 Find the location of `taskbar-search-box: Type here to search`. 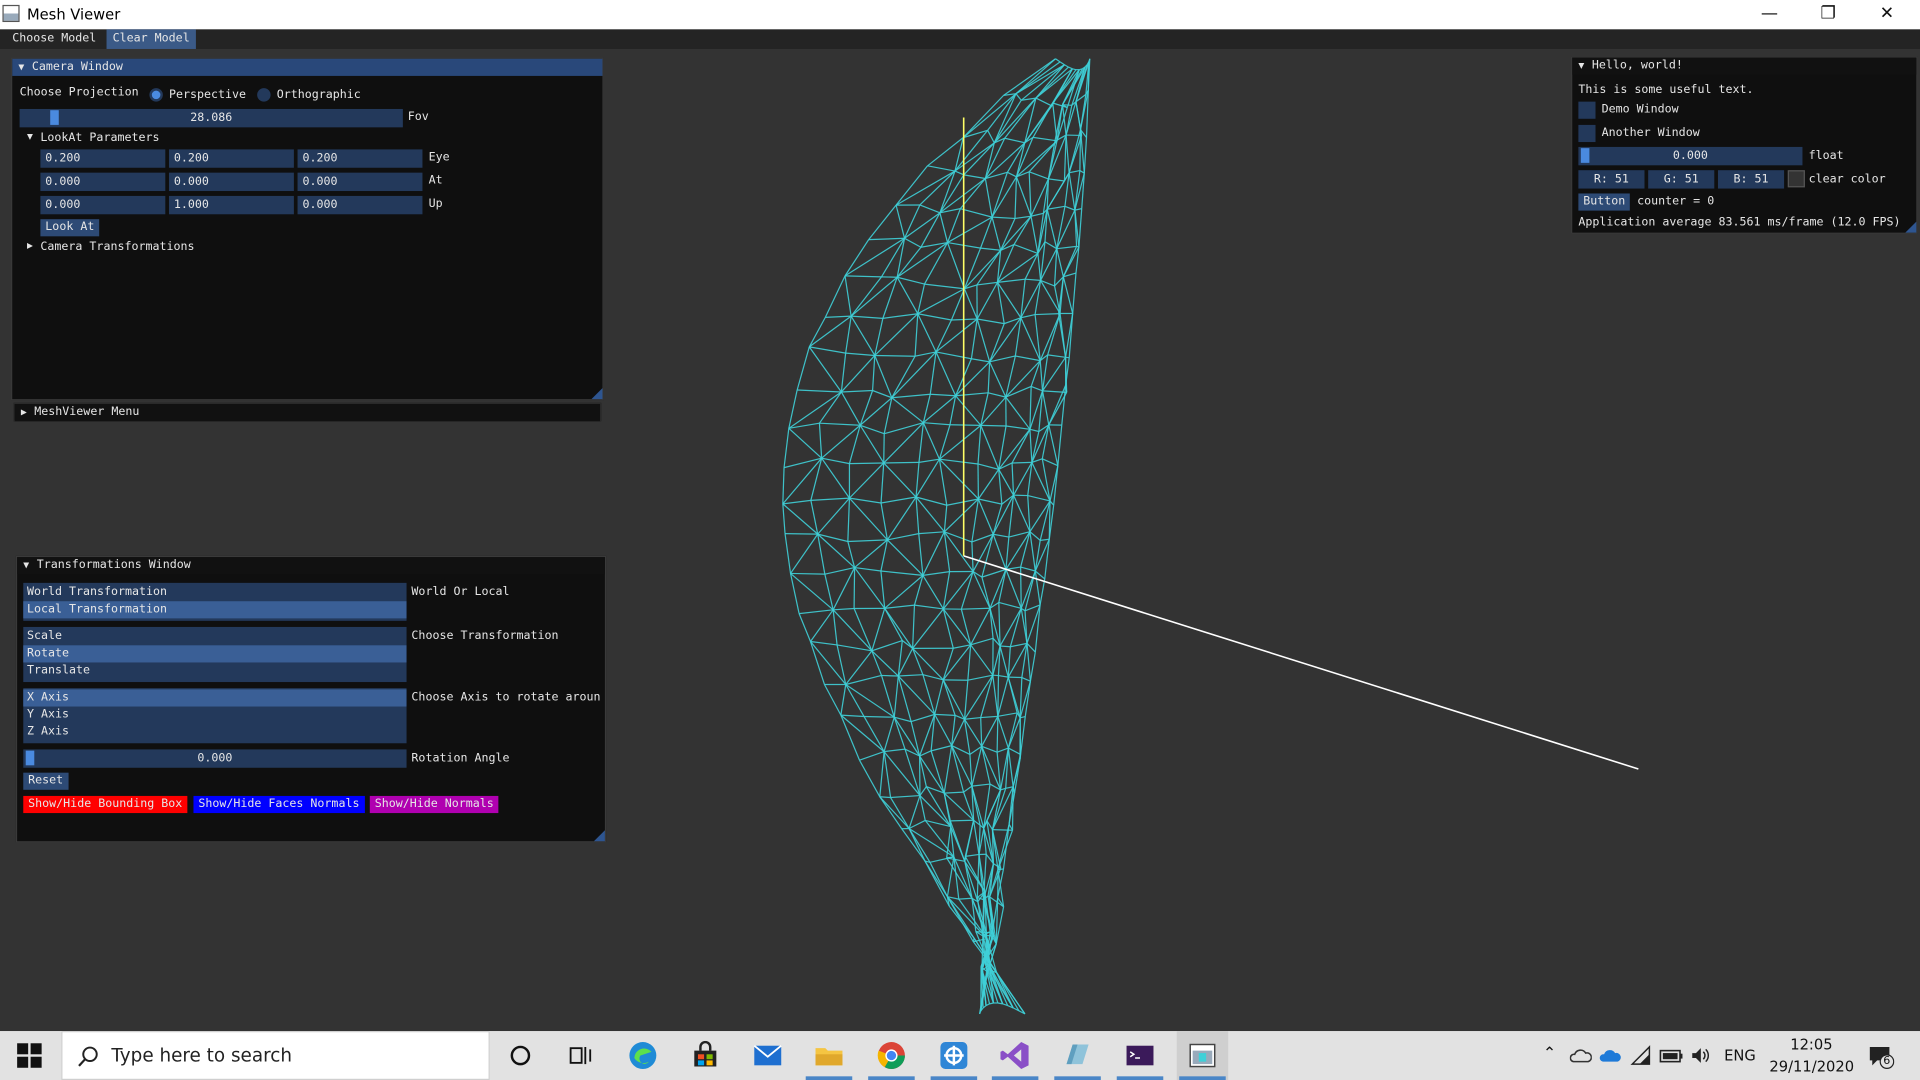

taskbar-search-box: Type here to search is located at coordinates (275, 1055).